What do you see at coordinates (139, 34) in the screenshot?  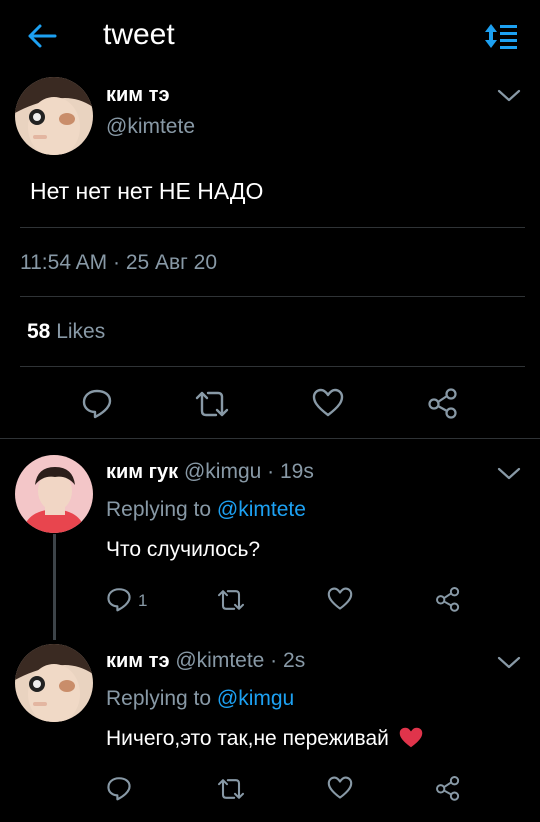 I see `page-title: tweet` at bounding box center [139, 34].